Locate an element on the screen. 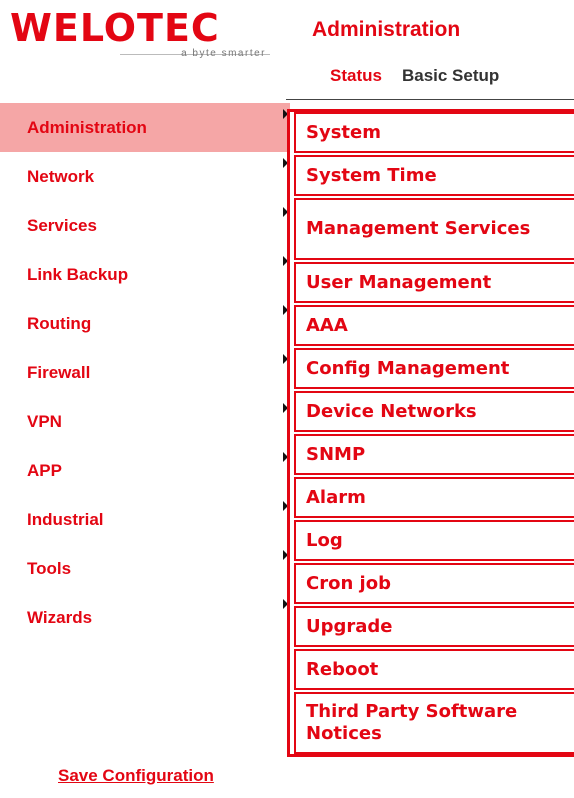  save-configuration-link: Save Configuration is located at coordinates (136, 776).